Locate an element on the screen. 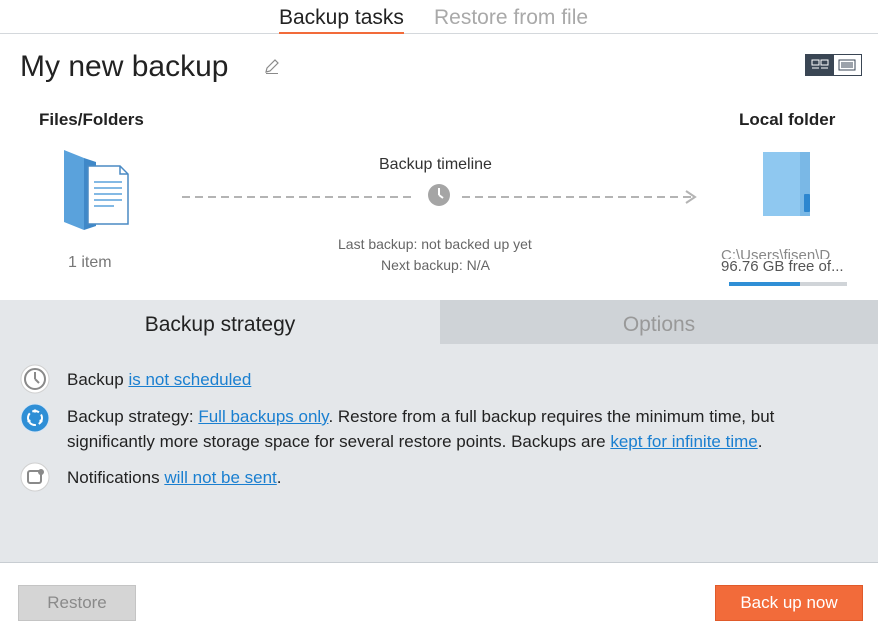 This screenshot has height=631, width=878. next-backup-status: Next backup: N/A is located at coordinates (435, 265).